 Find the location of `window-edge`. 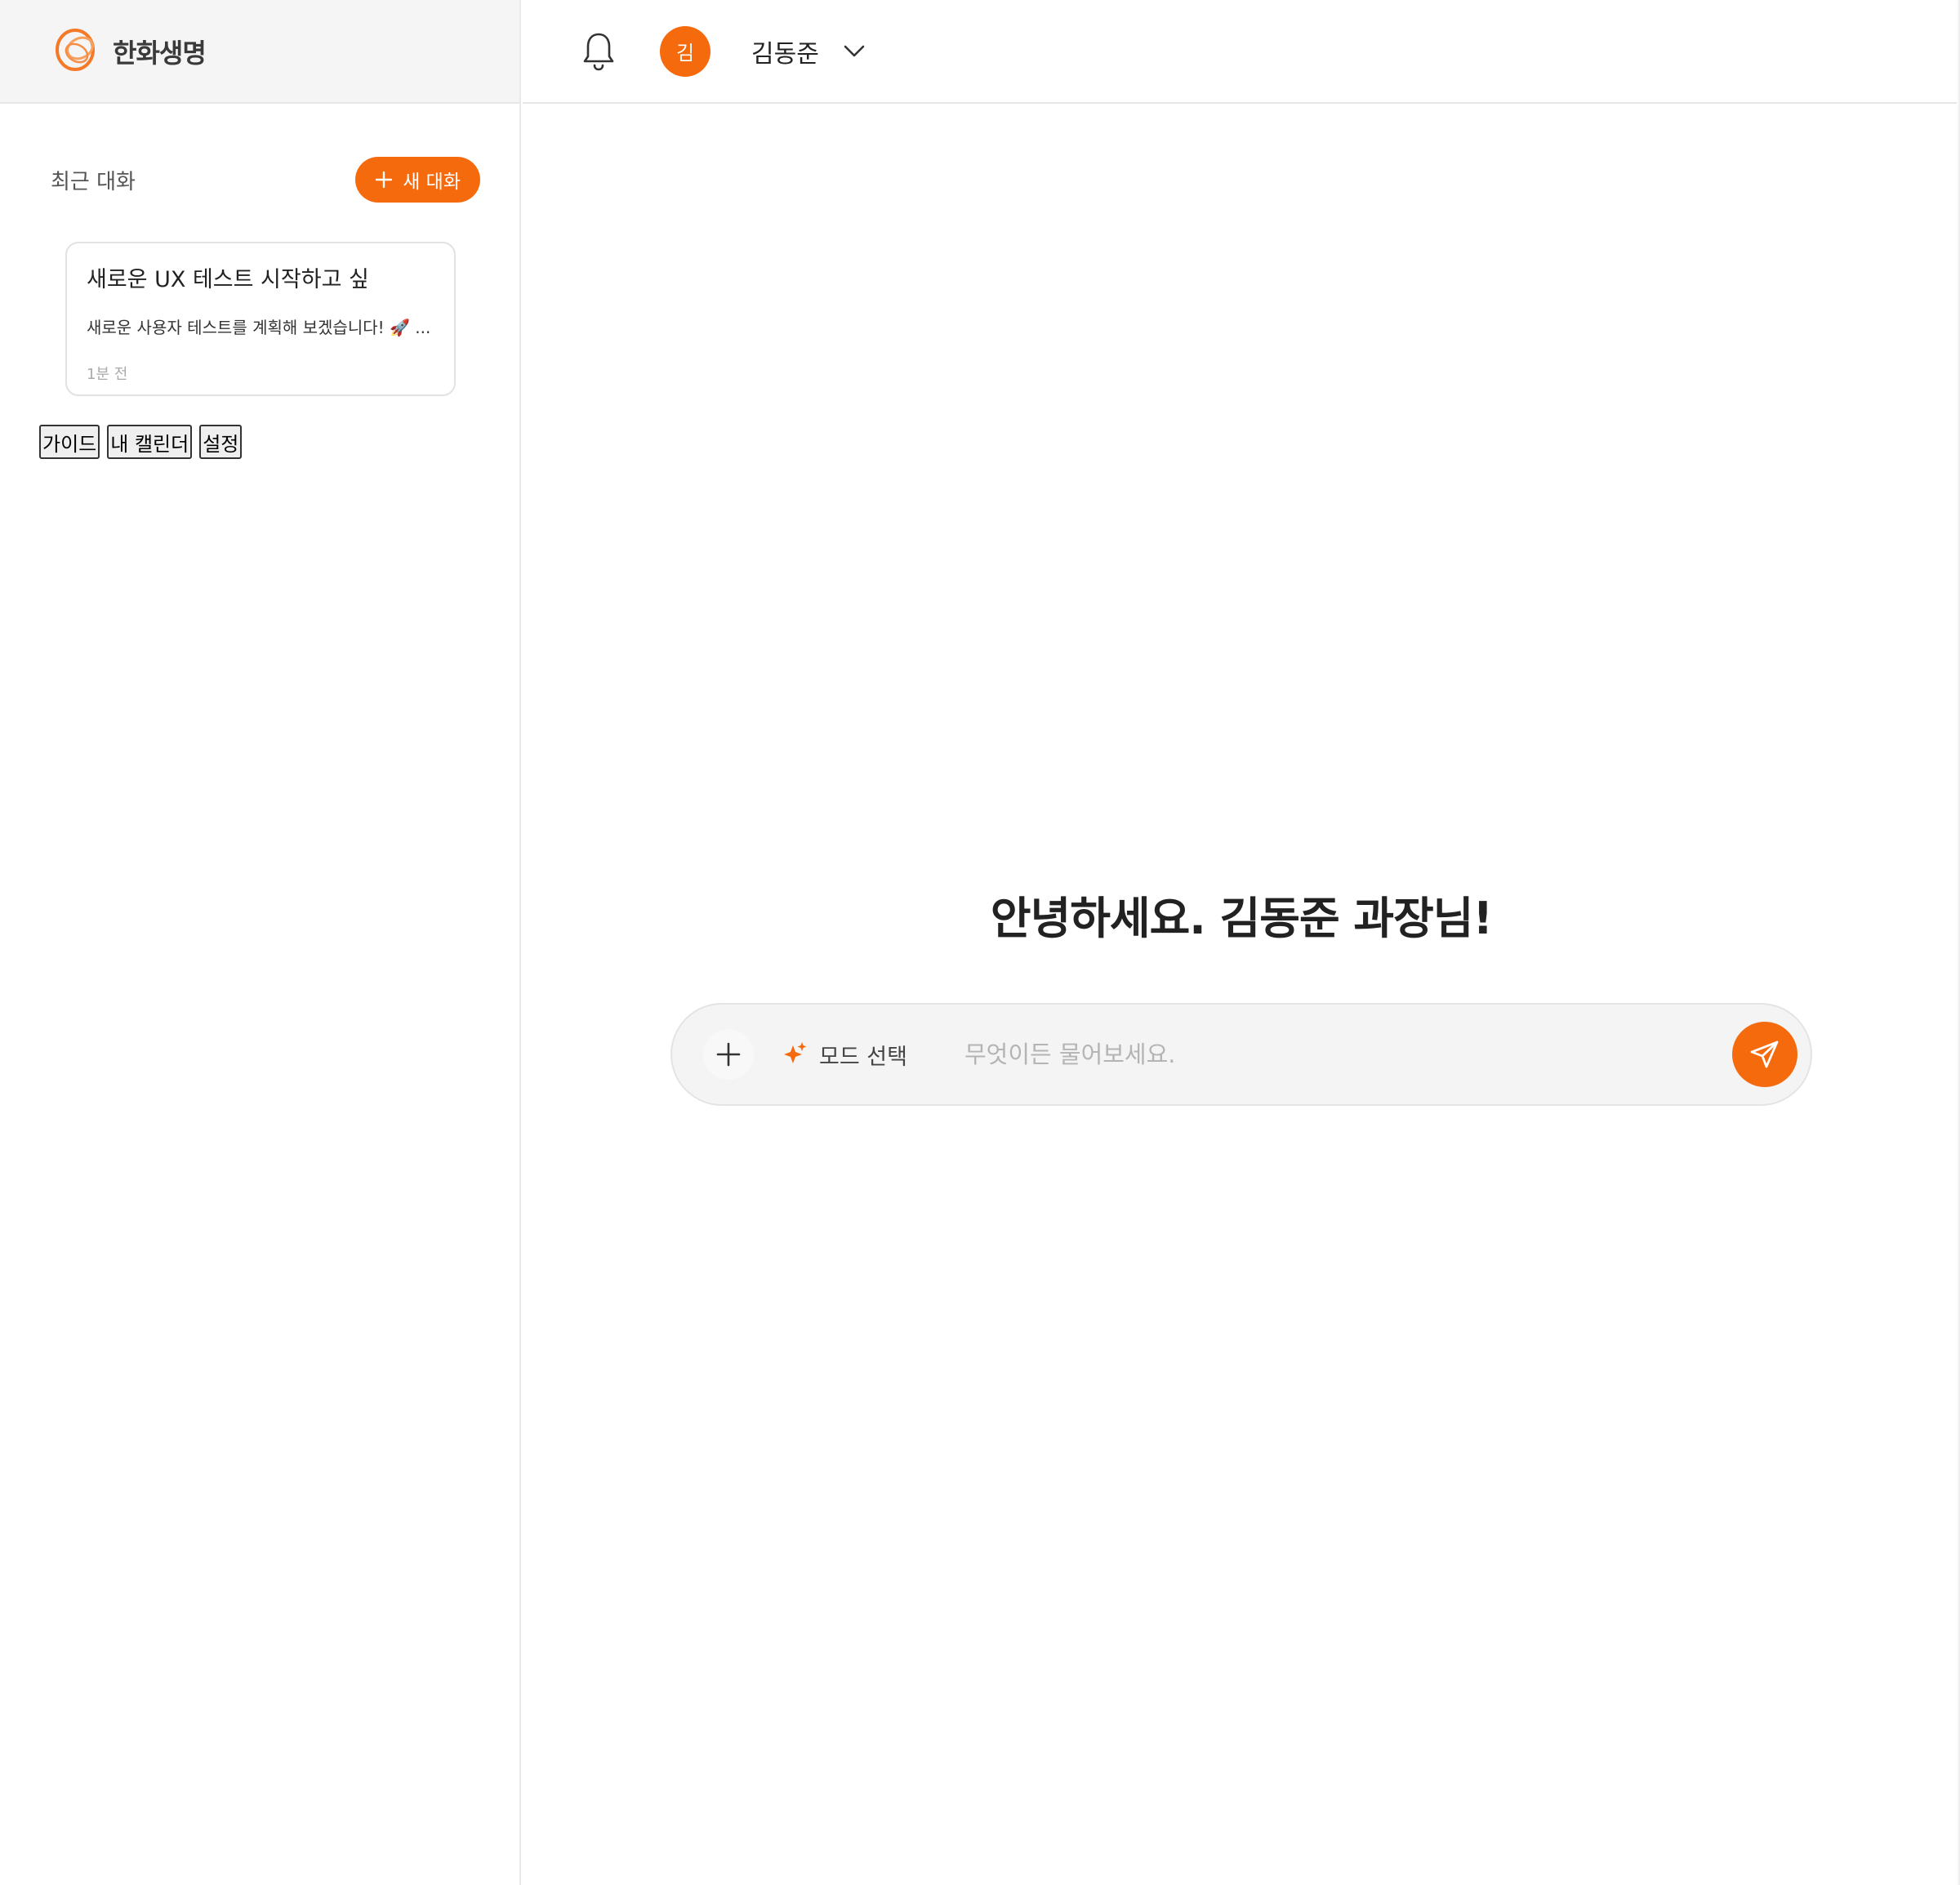

window-edge is located at coordinates (1958, 942).